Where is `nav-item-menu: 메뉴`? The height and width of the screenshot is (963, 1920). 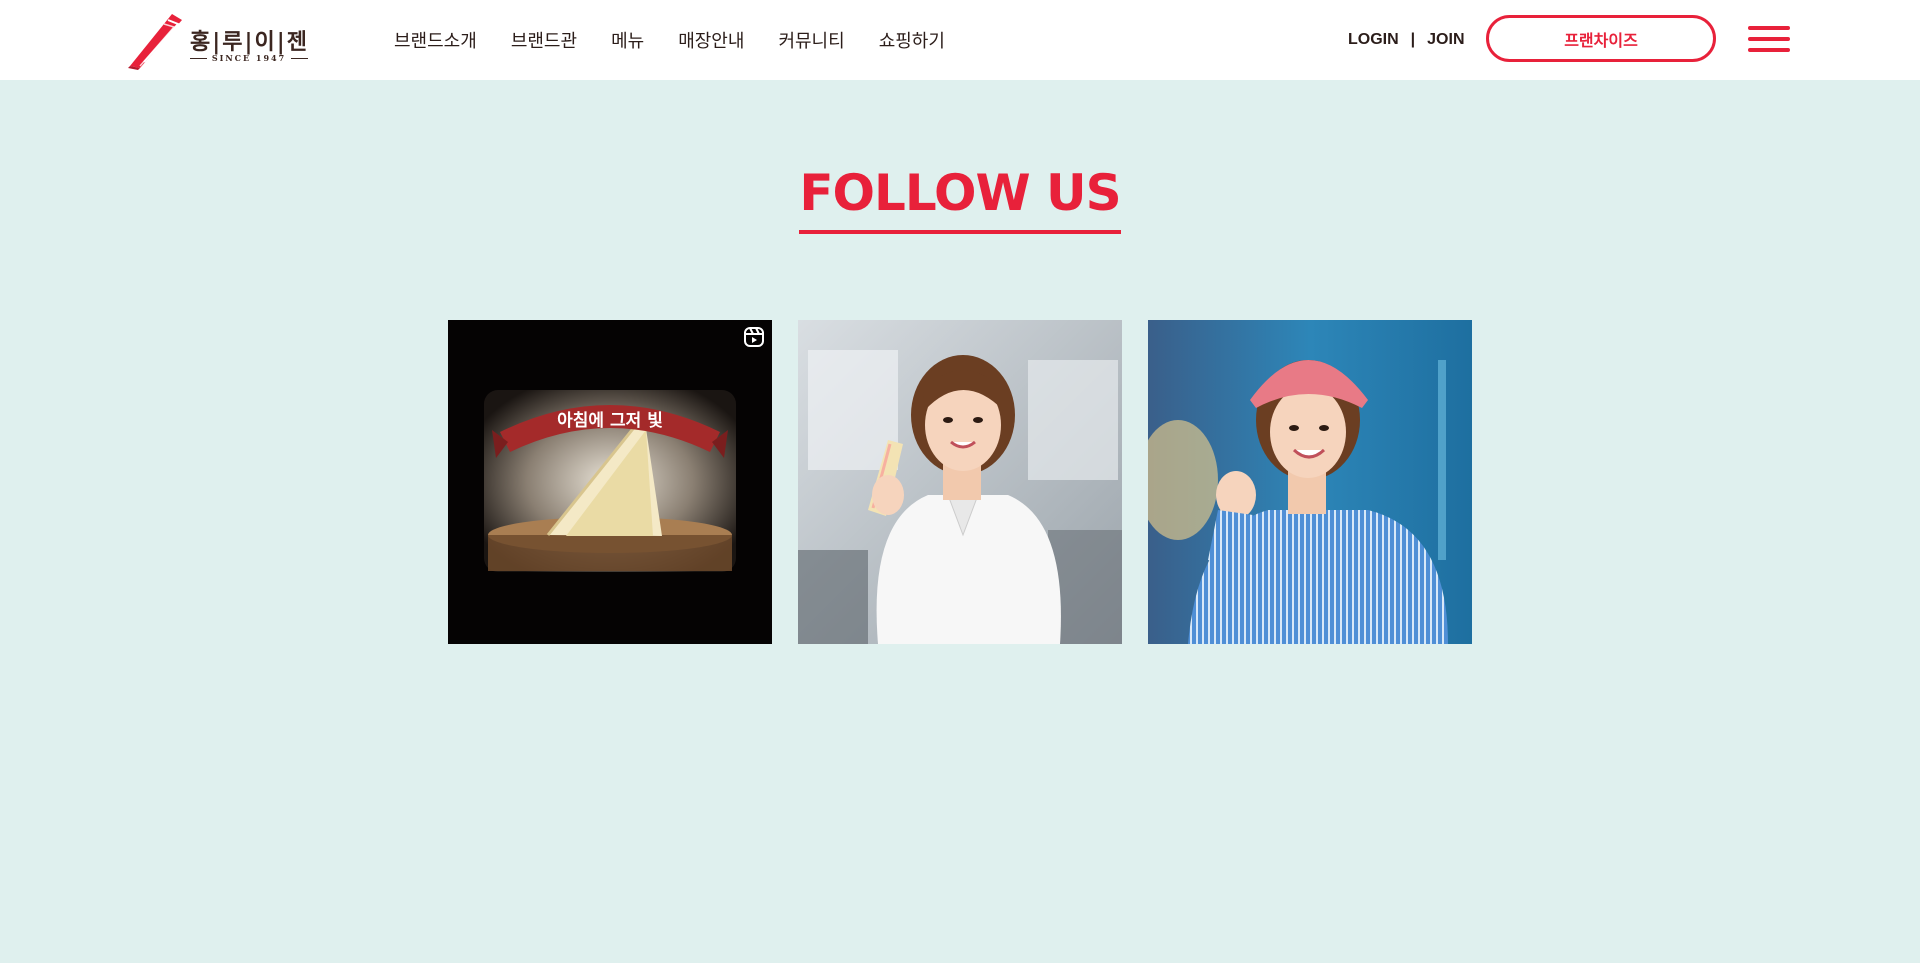
nav-item-menu: 메뉴 is located at coordinates (627, 40).